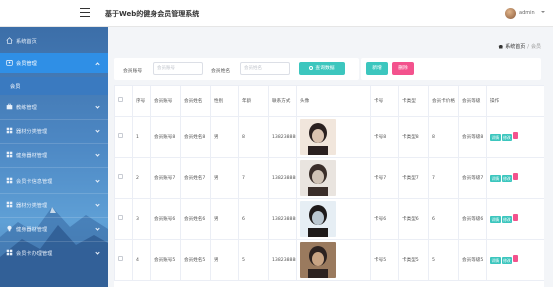 The width and height of the screenshot is (553, 287). Describe the element at coordinates (403, 68) in the screenshot. I see `delete-button: 删除` at that location.